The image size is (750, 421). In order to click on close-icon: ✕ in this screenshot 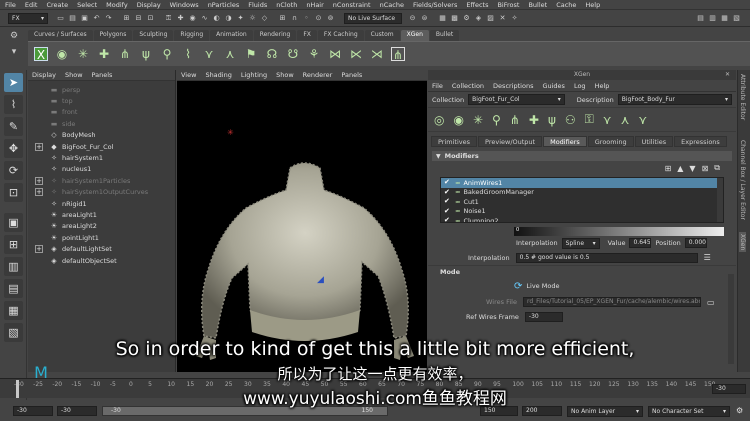, I will do `click(727, 75)`.